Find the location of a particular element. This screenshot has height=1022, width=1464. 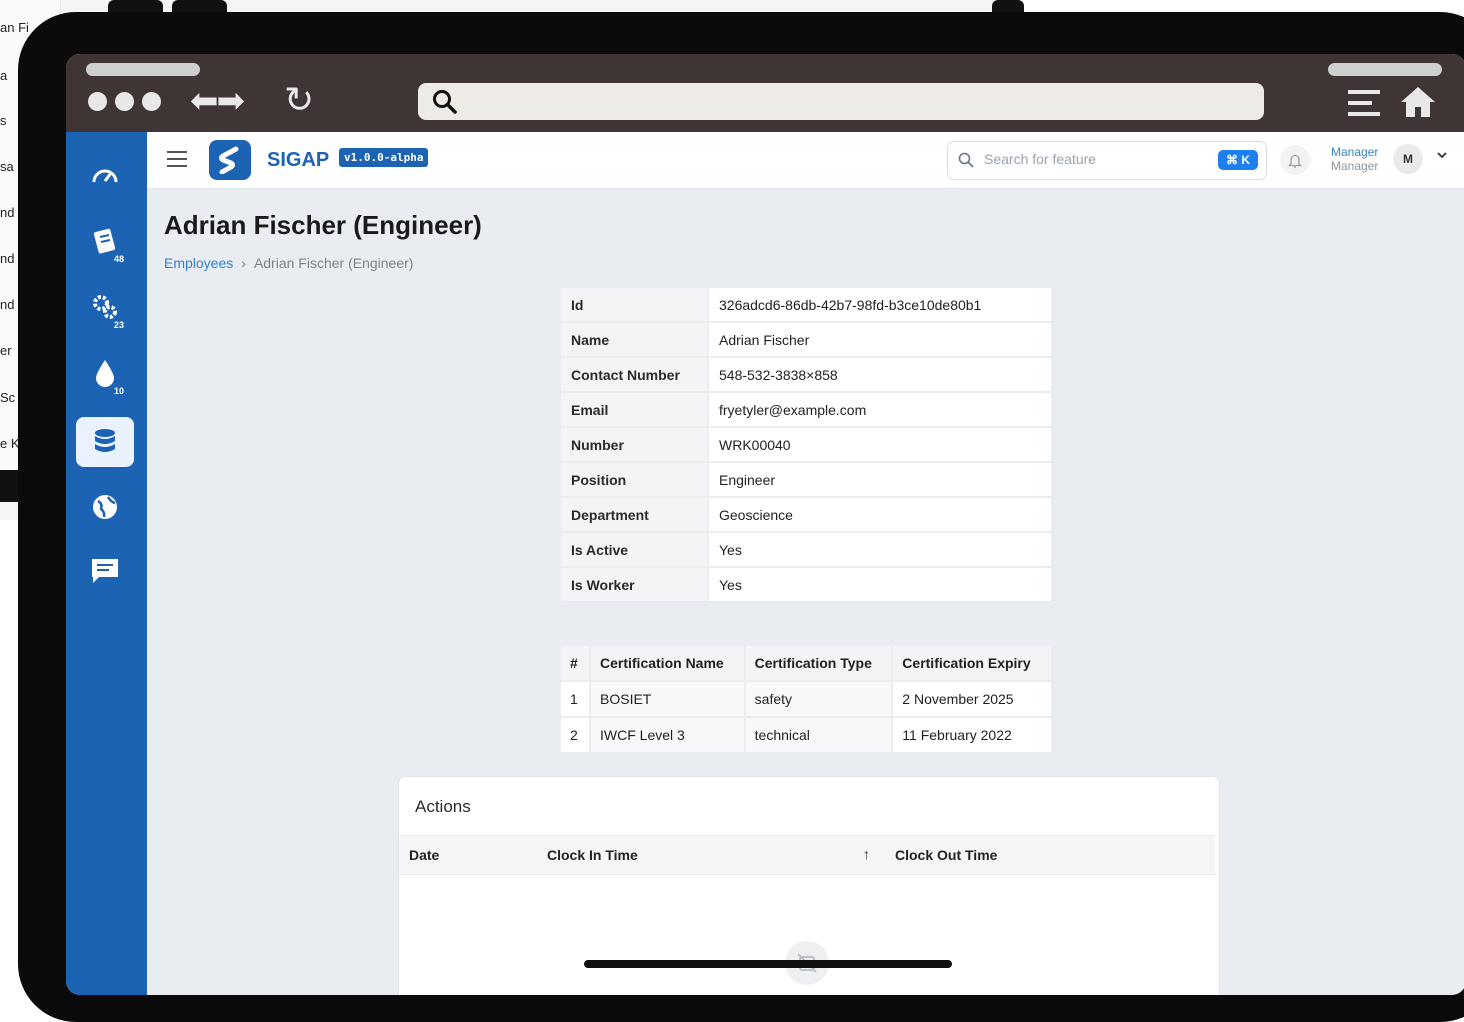

browser-toolbar: ⬅➡ ↻ is located at coordinates (765, 93).